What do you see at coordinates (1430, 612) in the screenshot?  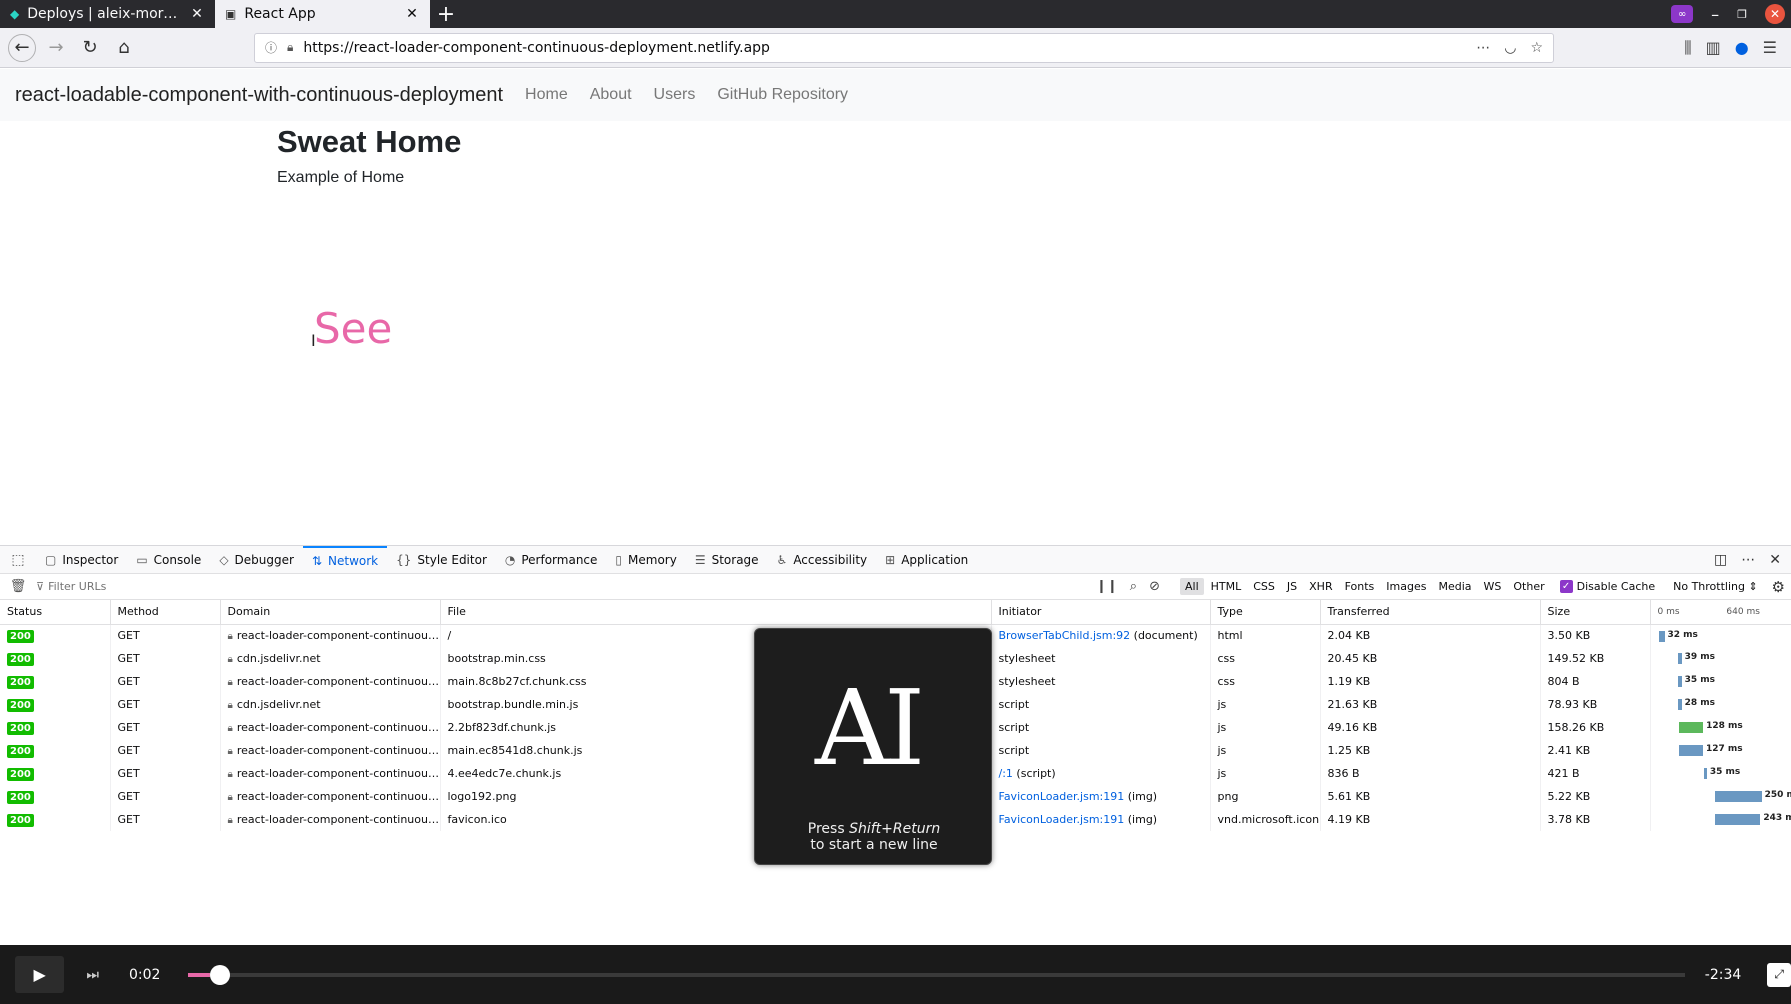 I see `col-transferred: Transferred` at bounding box center [1430, 612].